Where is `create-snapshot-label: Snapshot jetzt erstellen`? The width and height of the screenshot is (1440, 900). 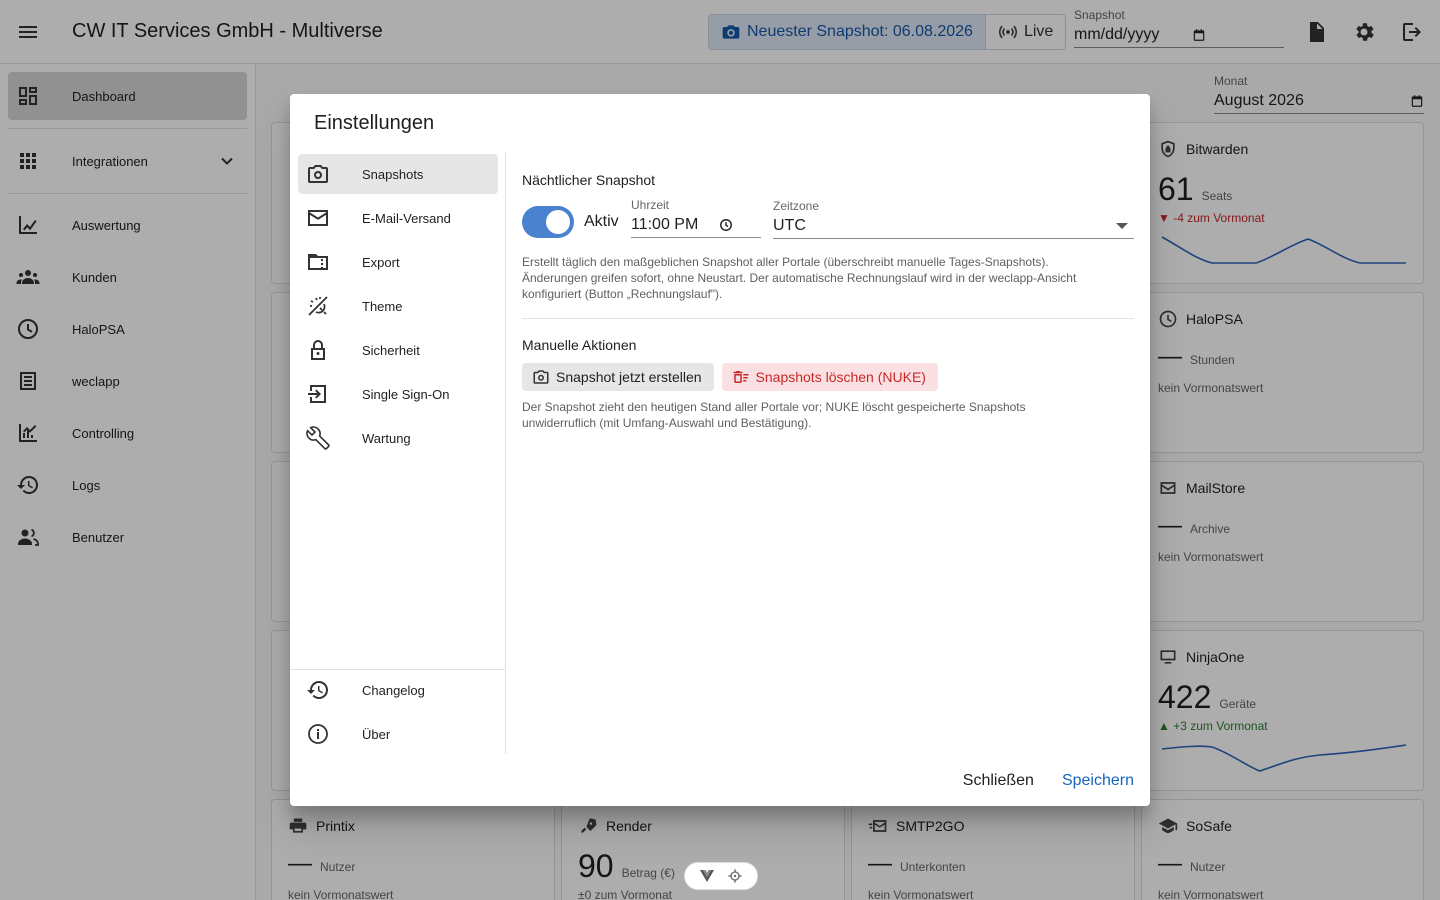
create-snapshot-label: Snapshot jetzt erstellen is located at coordinates (629, 377).